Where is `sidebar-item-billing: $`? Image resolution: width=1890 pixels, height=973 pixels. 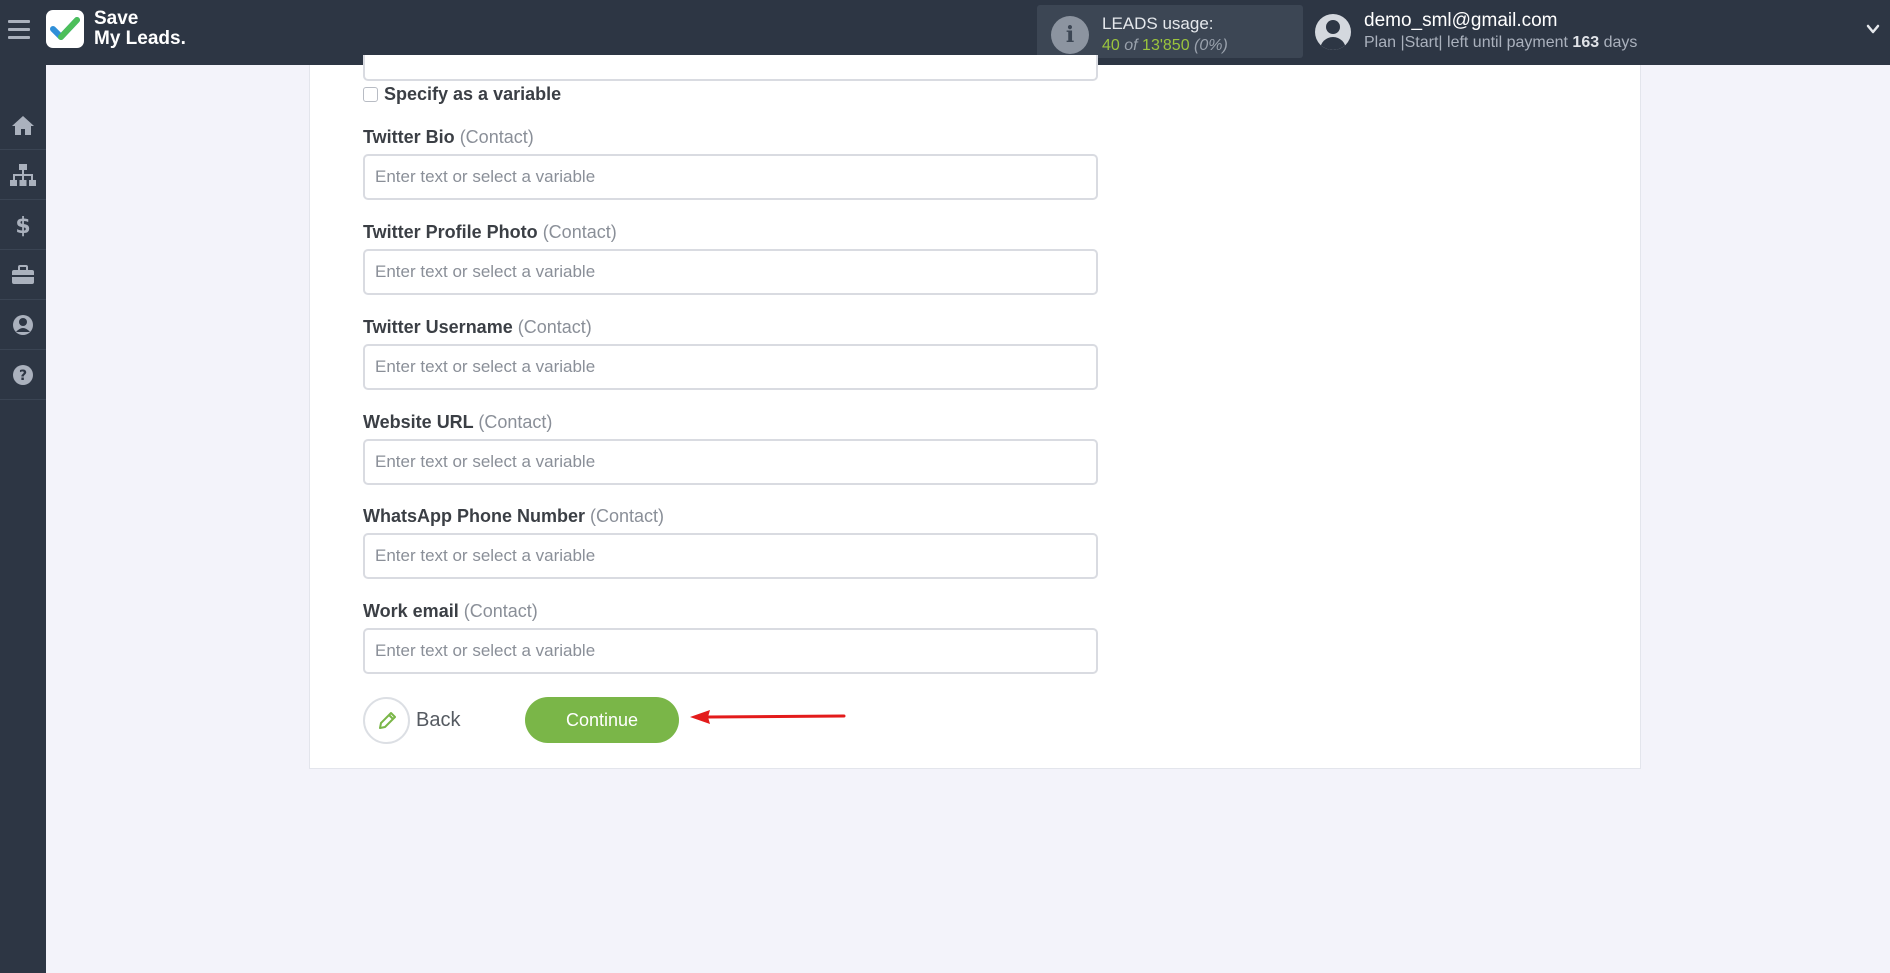
sidebar-item-billing: $ is located at coordinates (23, 225).